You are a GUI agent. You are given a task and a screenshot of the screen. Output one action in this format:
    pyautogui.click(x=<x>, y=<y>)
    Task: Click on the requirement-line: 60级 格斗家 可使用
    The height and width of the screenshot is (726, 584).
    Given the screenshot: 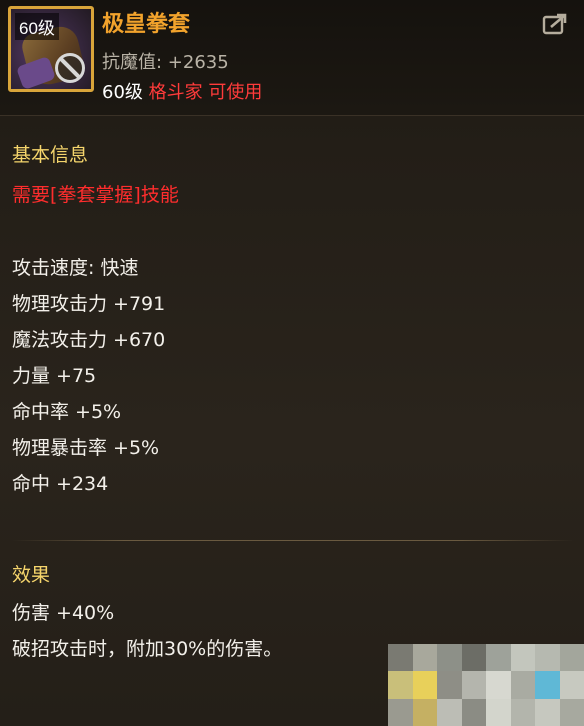 What is the action you would take?
    pyautogui.click(x=182, y=91)
    